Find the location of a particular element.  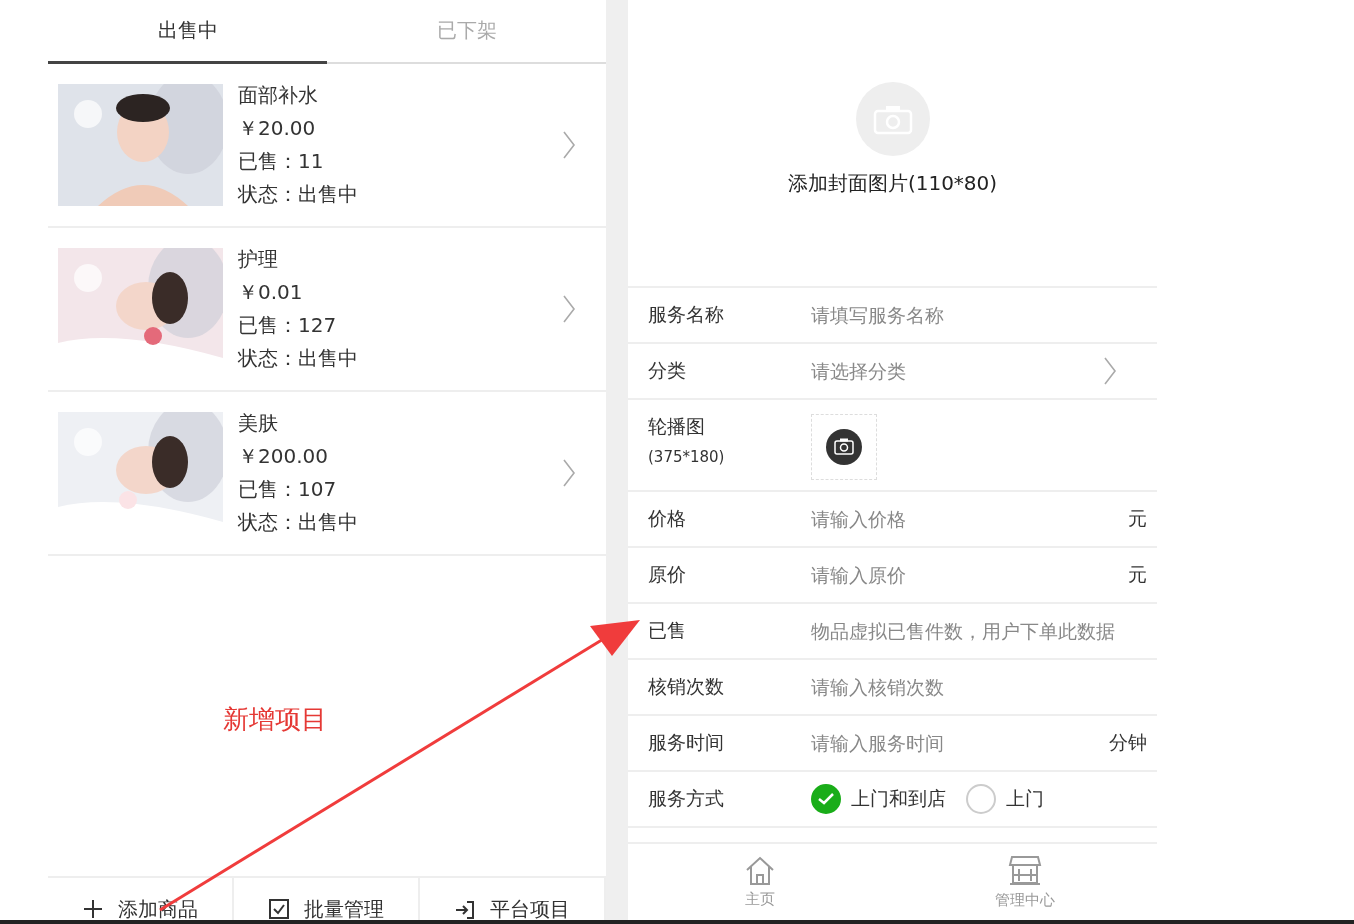

size-hint: (375*180) is located at coordinates (687, 457).